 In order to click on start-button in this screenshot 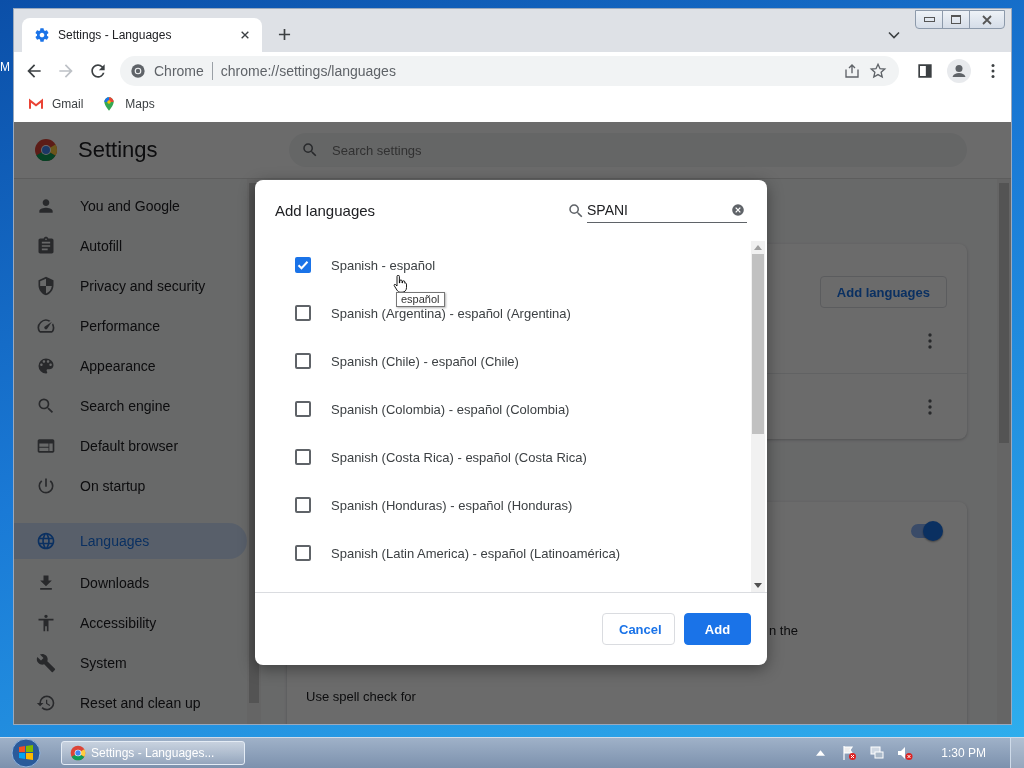, I will do `click(26, 753)`.